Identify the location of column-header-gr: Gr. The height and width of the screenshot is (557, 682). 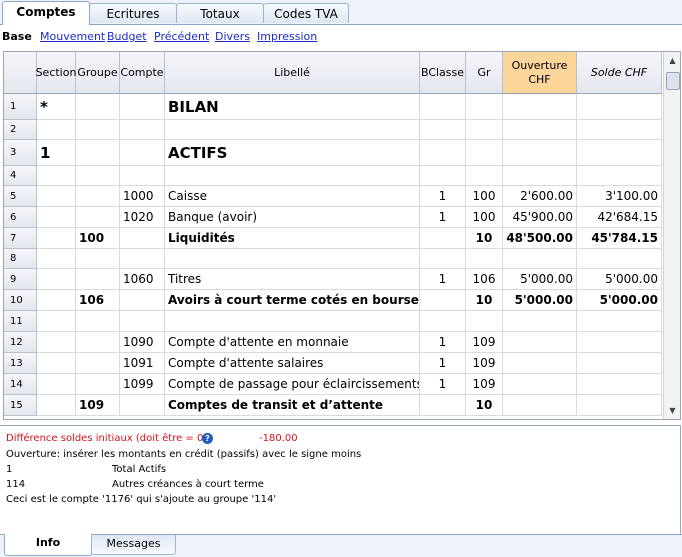
(484, 73).